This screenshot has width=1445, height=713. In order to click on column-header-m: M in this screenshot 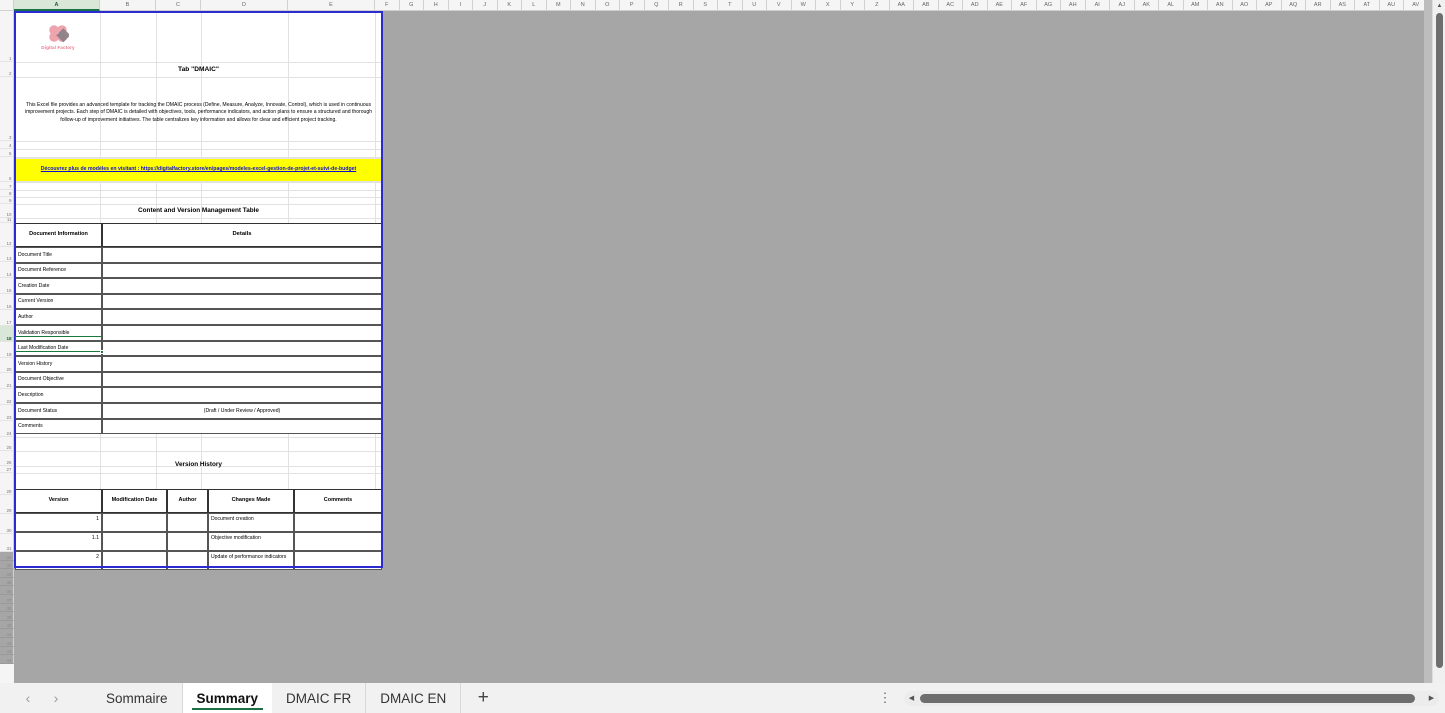, I will do `click(558, 5)`.